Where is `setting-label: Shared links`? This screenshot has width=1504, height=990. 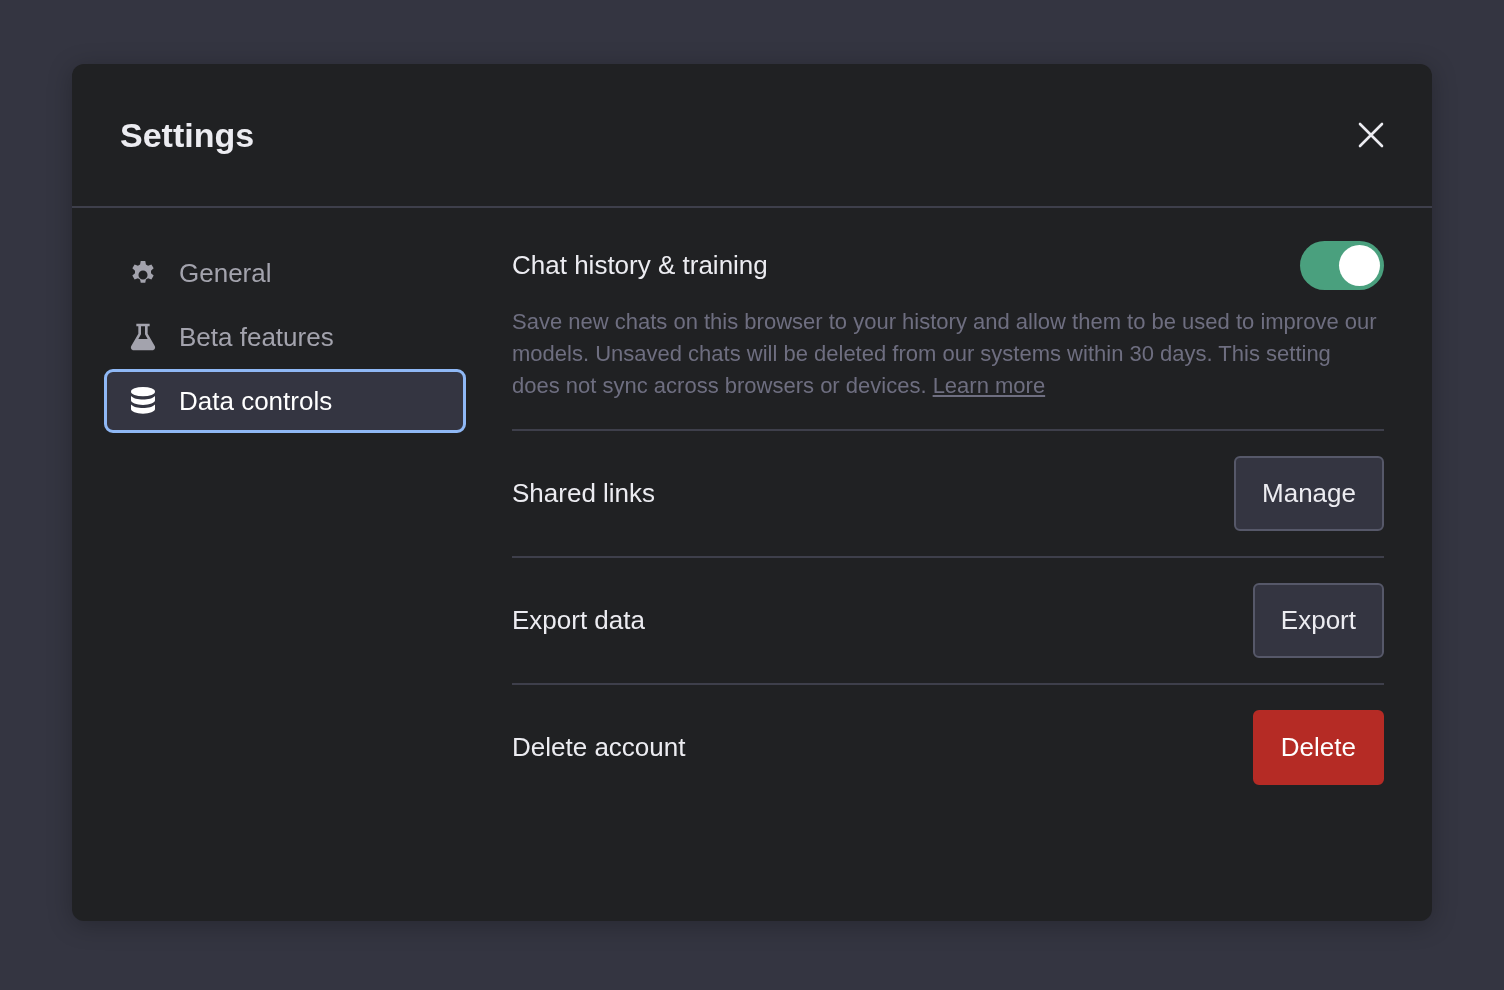 setting-label: Shared links is located at coordinates (584, 493).